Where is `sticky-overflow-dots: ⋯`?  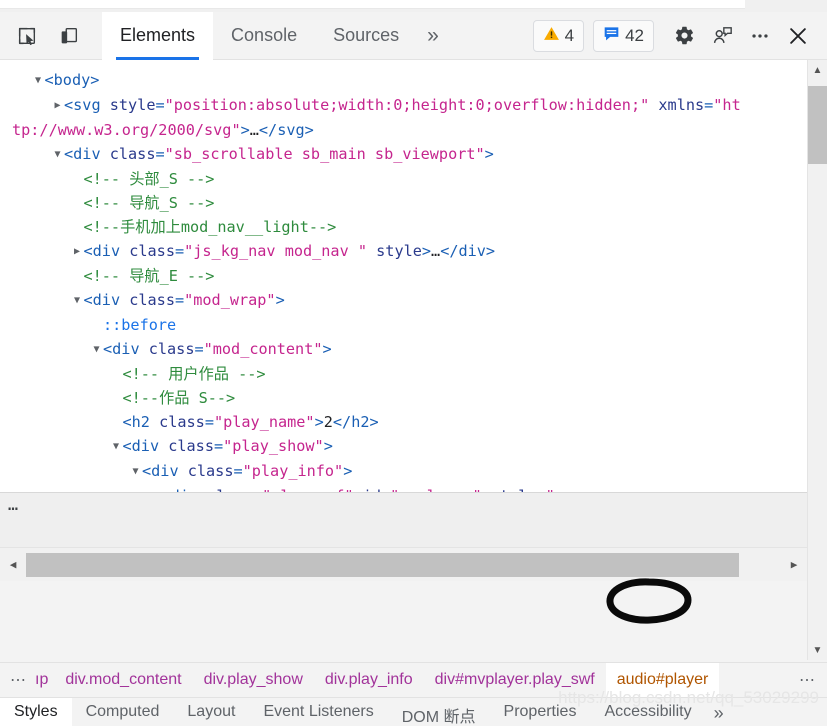 sticky-overflow-dots: ⋯ is located at coordinates (14, 509).